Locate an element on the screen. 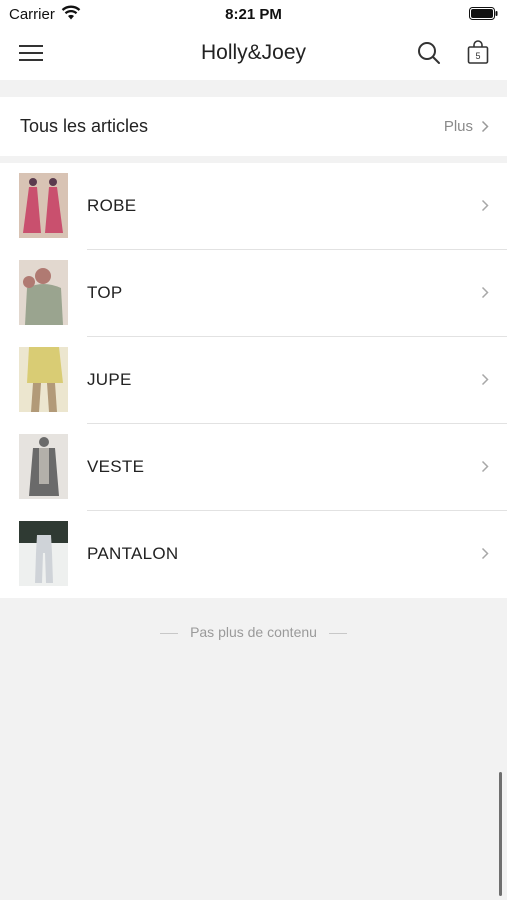 The width and height of the screenshot is (507, 900). more-label: Plus is located at coordinates (458, 126).